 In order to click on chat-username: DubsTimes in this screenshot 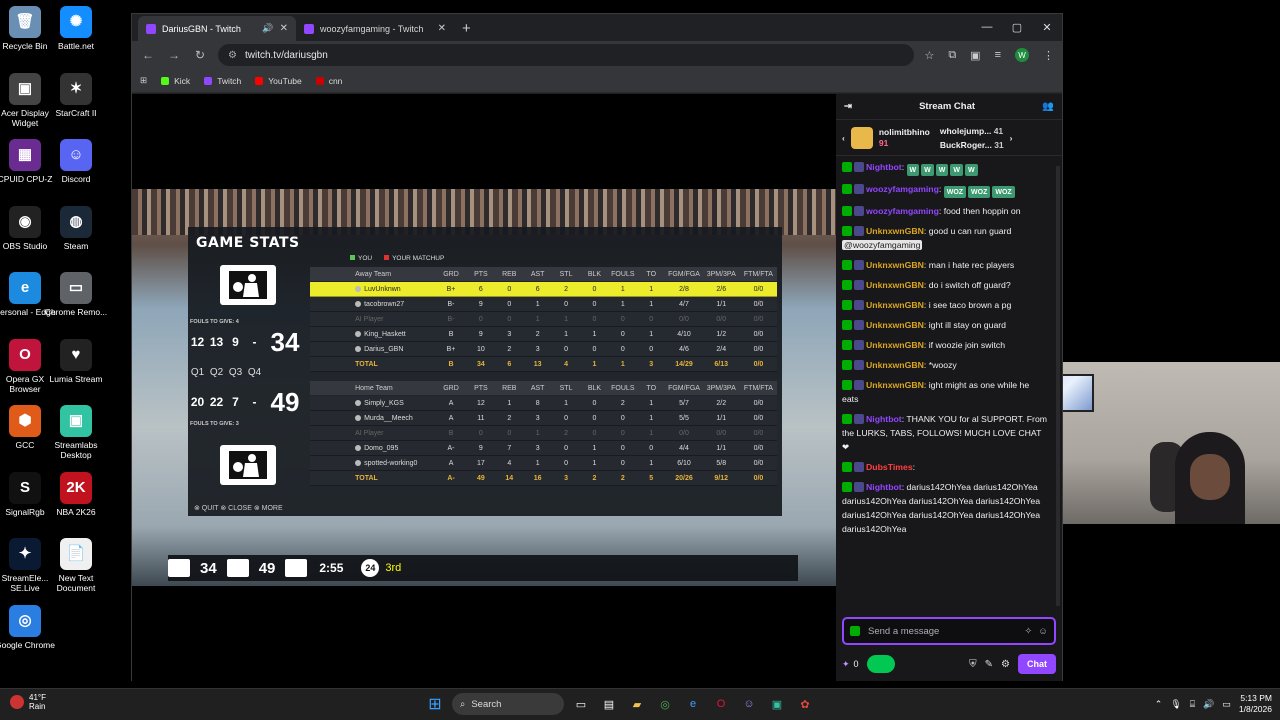, I will do `click(889, 467)`.